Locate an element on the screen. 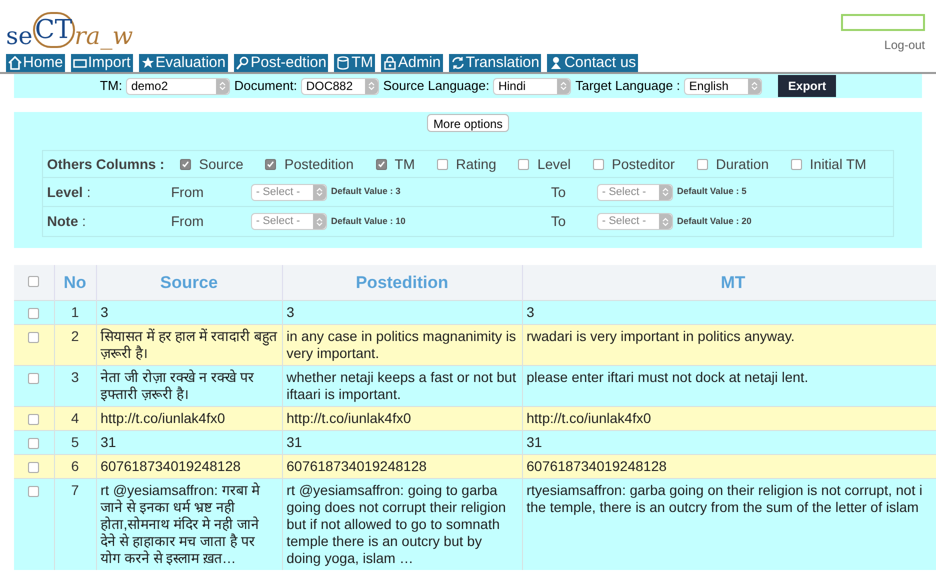  default-value: Default Value : 5 is located at coordinates (712, 191).